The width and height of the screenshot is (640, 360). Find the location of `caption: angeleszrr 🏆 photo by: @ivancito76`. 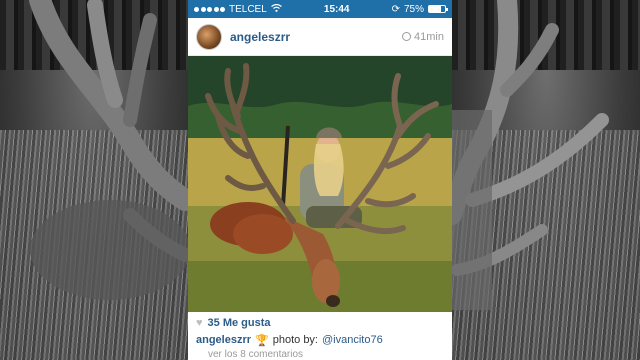

caption: angeleszrr 🏆 photo by: @ivancito76 is located at coordinates (320, 340).